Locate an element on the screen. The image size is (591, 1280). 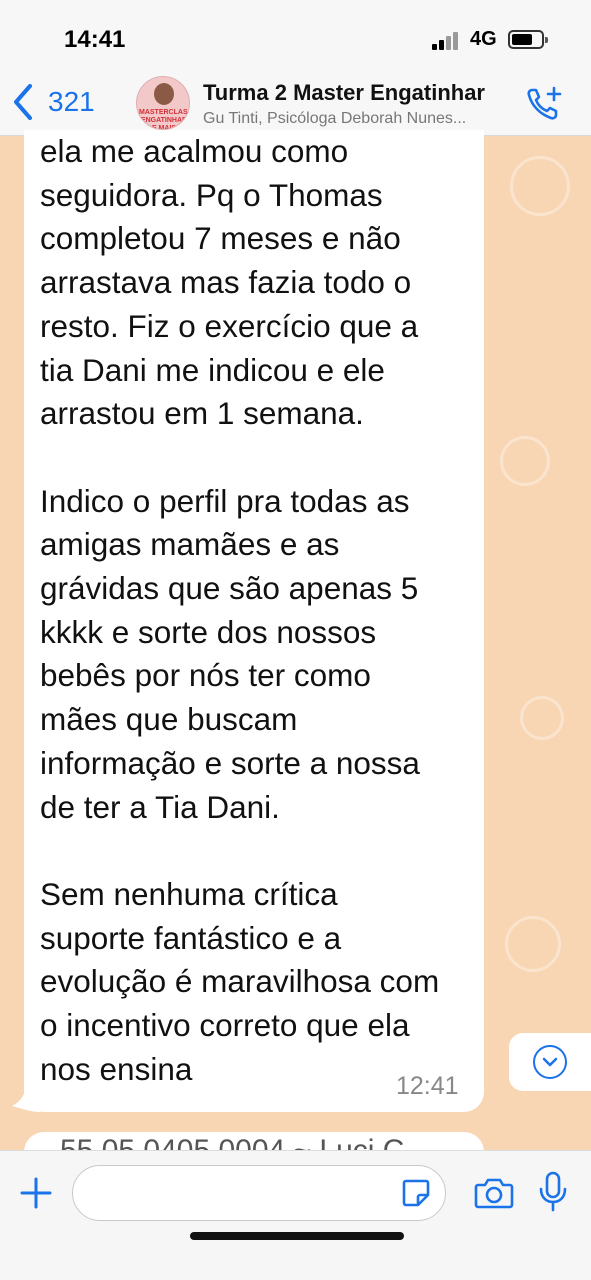
chevron-left-icon is located at coordinates (23, 102).